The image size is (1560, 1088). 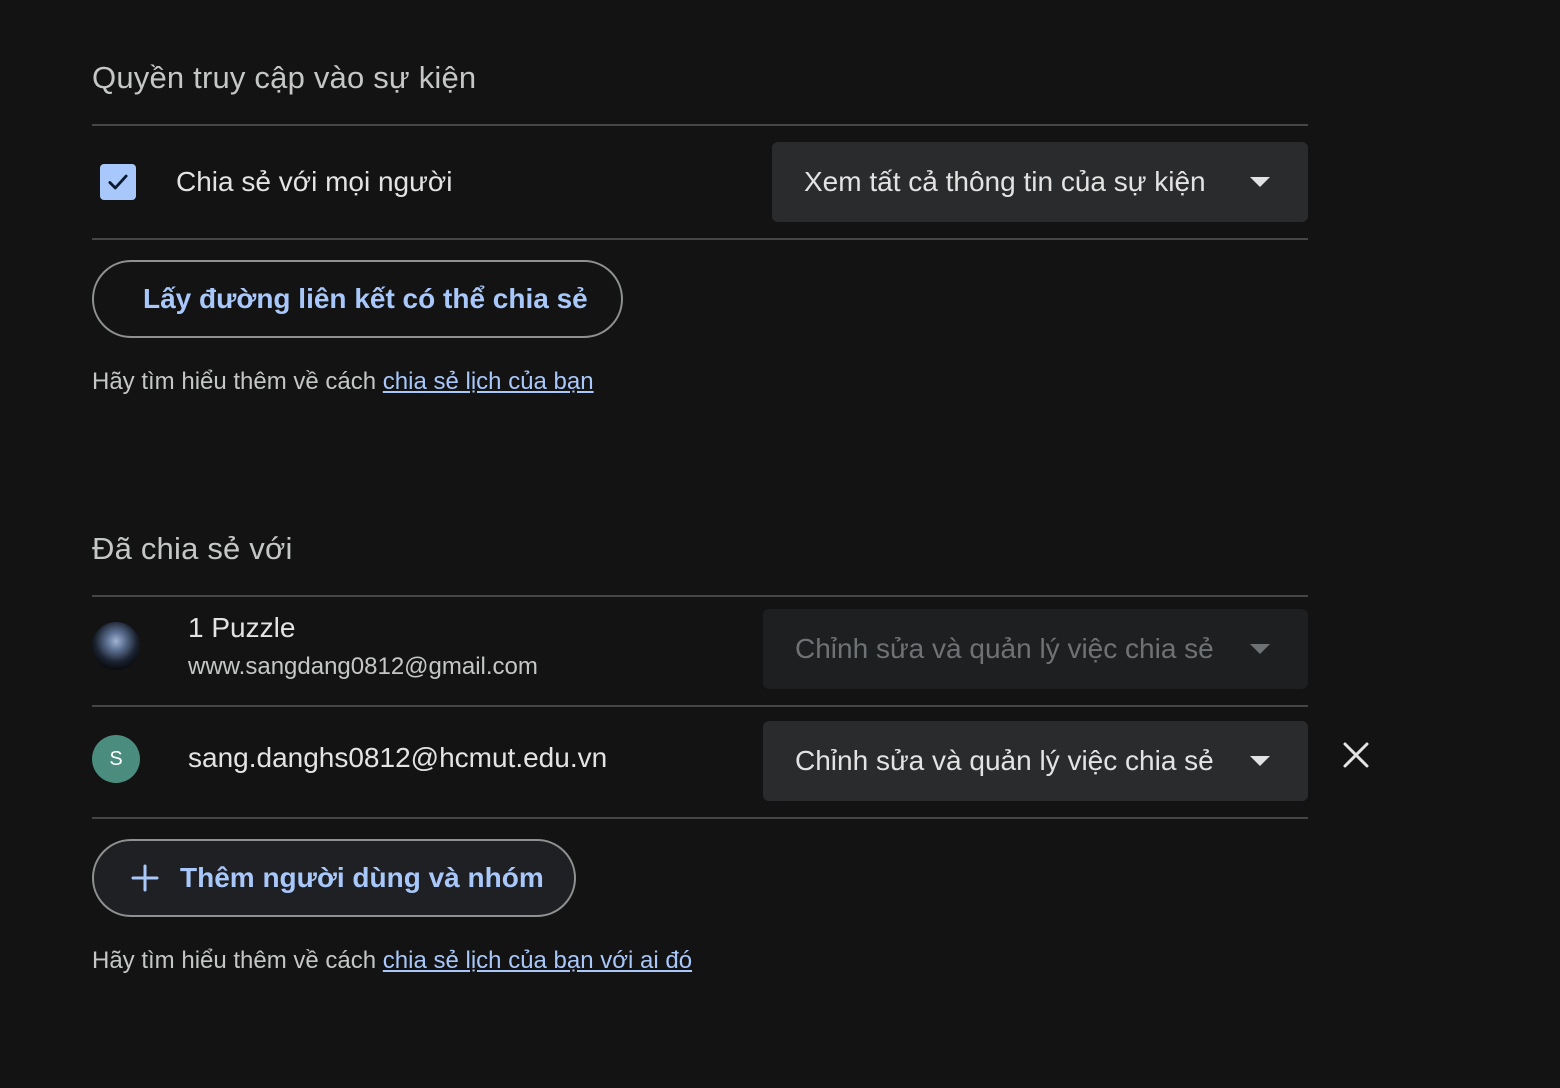 What do you see at coordinates (145, 878) in the screenshot?
I see `plus-icon` at bounding box center [145, 878].